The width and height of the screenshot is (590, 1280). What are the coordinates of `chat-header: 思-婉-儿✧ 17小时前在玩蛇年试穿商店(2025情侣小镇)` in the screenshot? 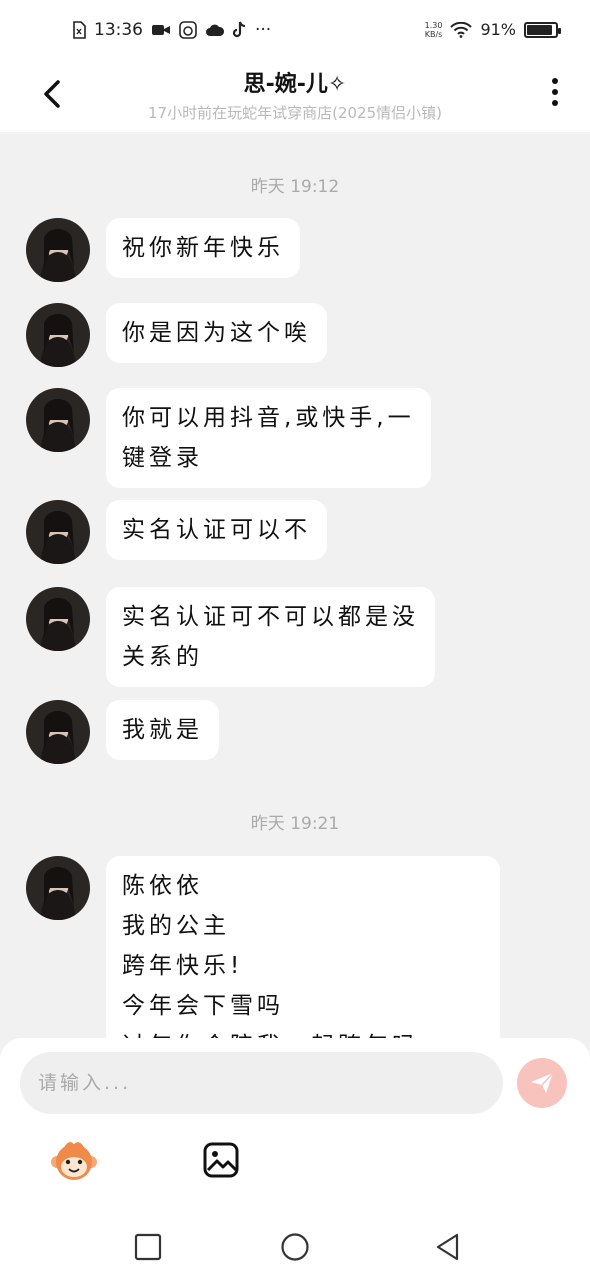 It's located at (295, 96).